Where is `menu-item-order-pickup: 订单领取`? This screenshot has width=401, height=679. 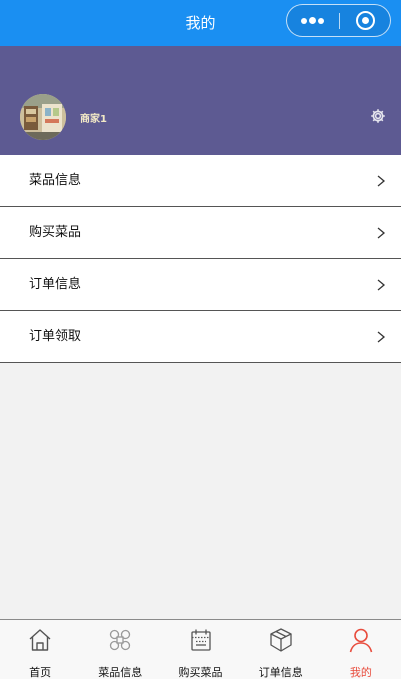 menu-item-order-pickup: 订单领取 is located at coordinates (200, 337).